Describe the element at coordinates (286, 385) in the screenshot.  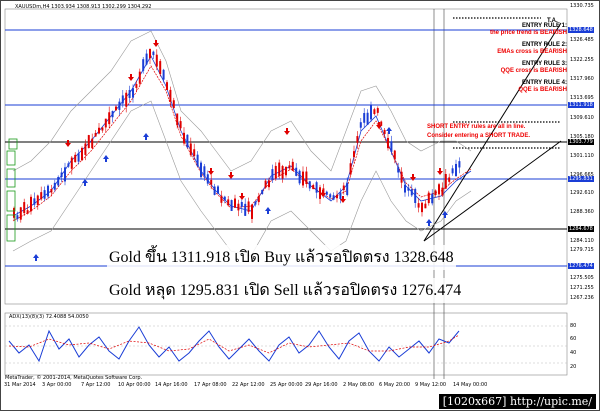
I see `time-tick: 25 Apr 00:00` at that location.